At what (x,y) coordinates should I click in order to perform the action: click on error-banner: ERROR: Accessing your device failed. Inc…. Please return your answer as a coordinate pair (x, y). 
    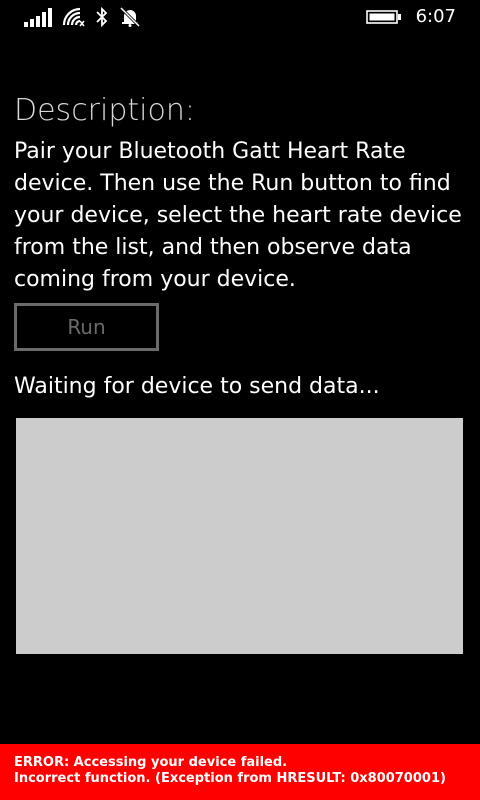
    Looking at the image, I should click on (240, 772).